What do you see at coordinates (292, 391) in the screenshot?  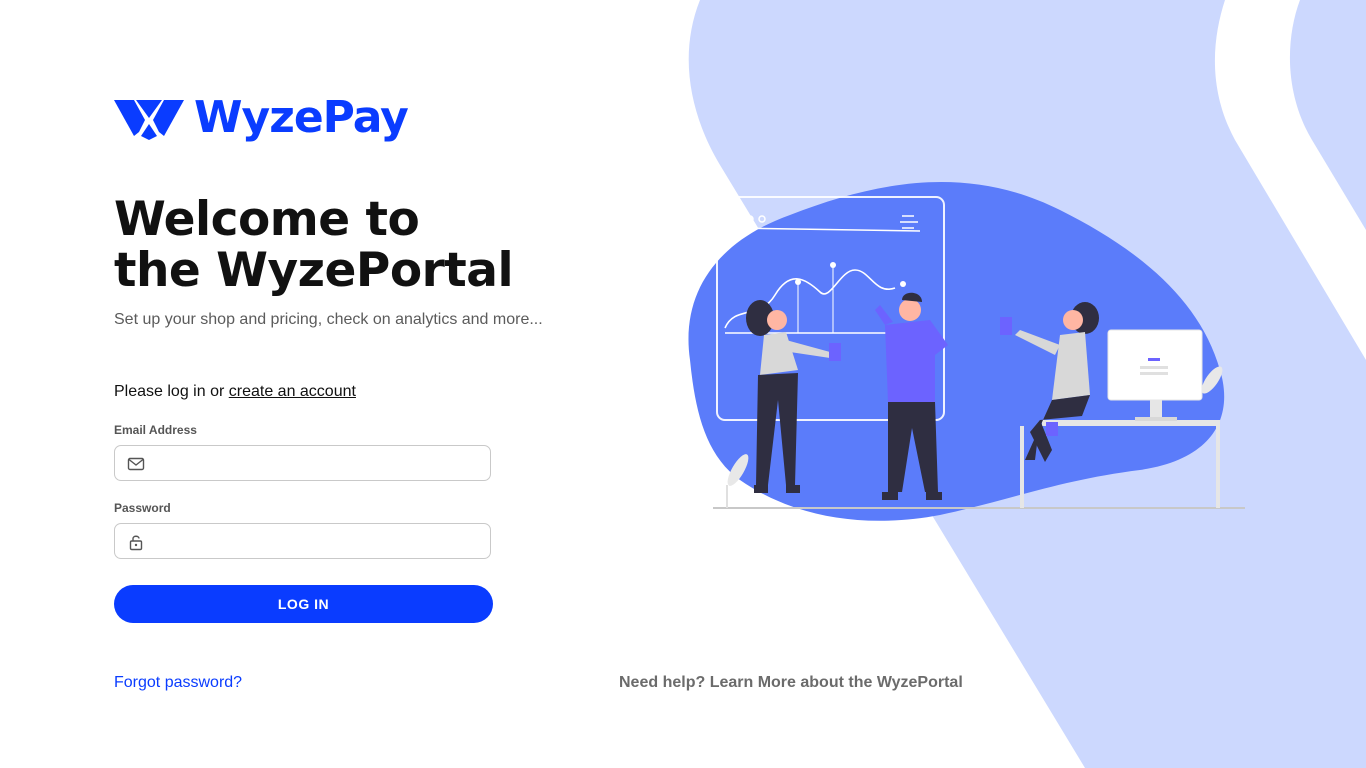 I see `create-account-link: create an account` at bounding box center [292, 391].